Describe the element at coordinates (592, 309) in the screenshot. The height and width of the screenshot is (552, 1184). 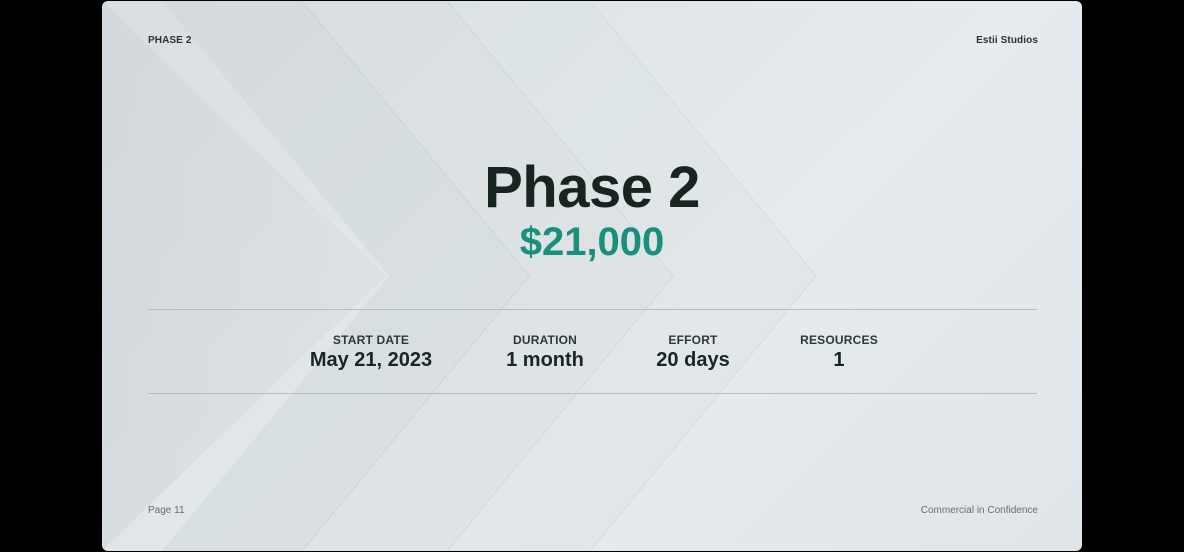
I see `divider-top` at that location.